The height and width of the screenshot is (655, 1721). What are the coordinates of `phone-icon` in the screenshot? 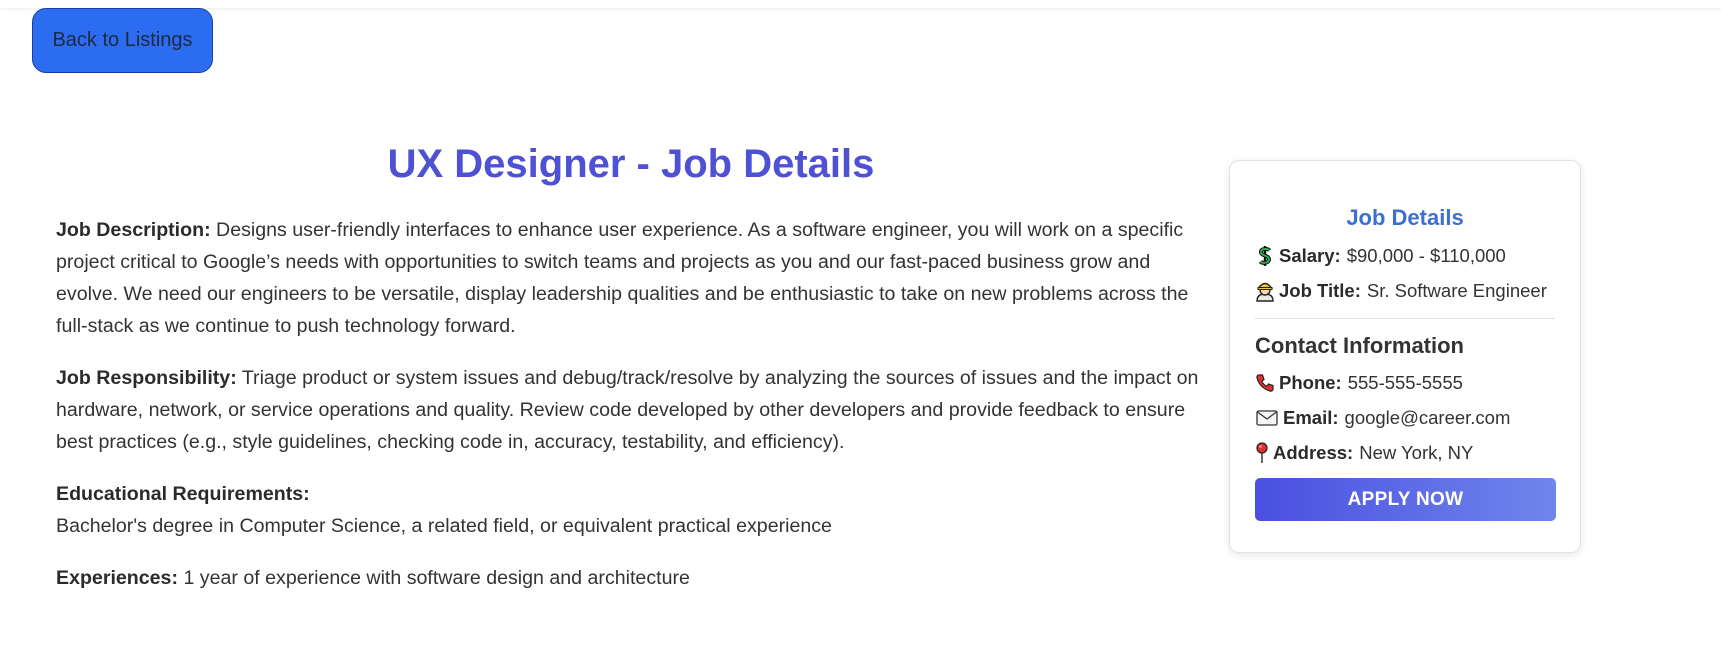 It's located at (1265, 383).